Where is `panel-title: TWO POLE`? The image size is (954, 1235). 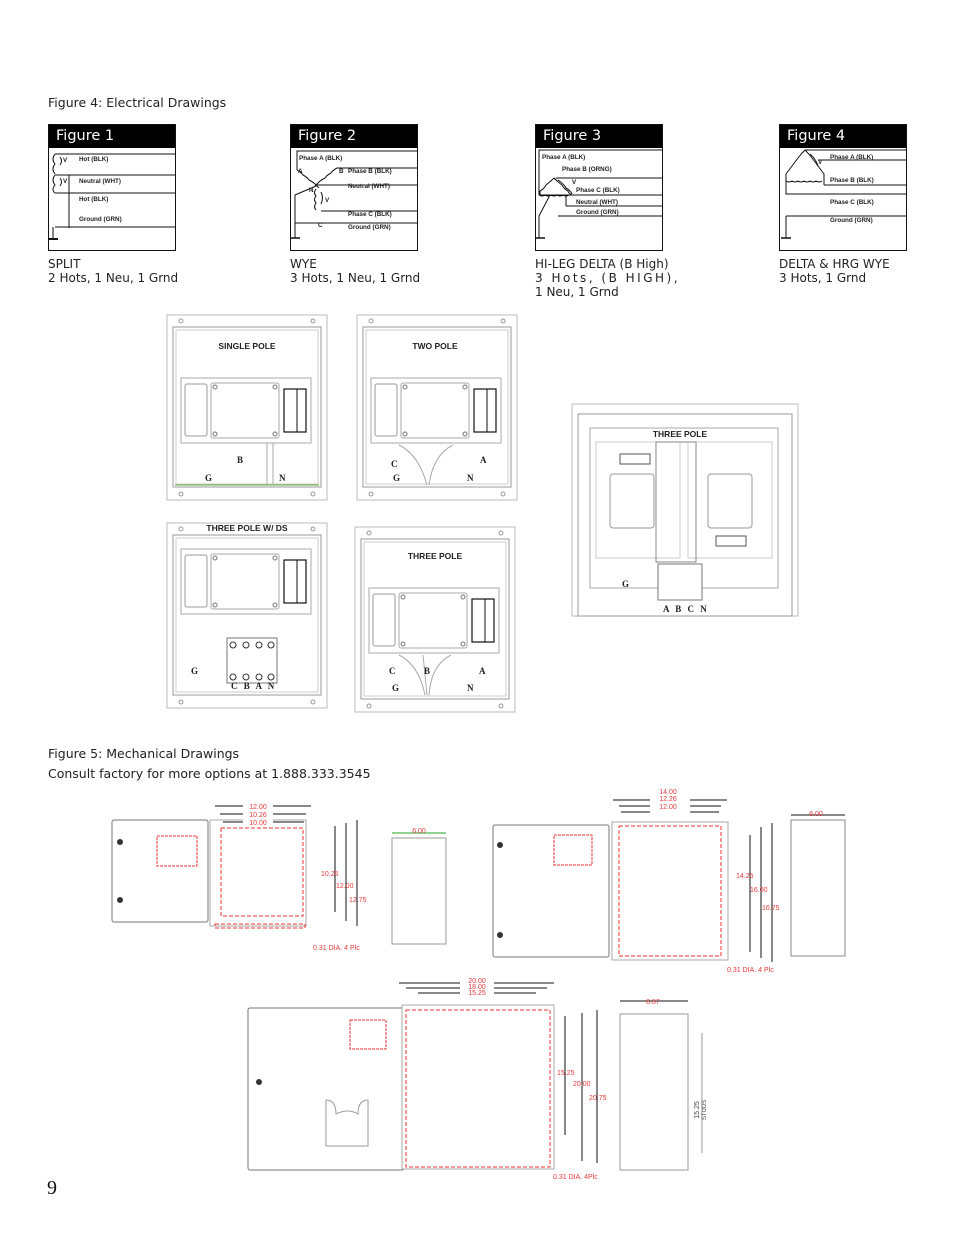 panel-title: TWO POLE is located at coordinates (435, 346).